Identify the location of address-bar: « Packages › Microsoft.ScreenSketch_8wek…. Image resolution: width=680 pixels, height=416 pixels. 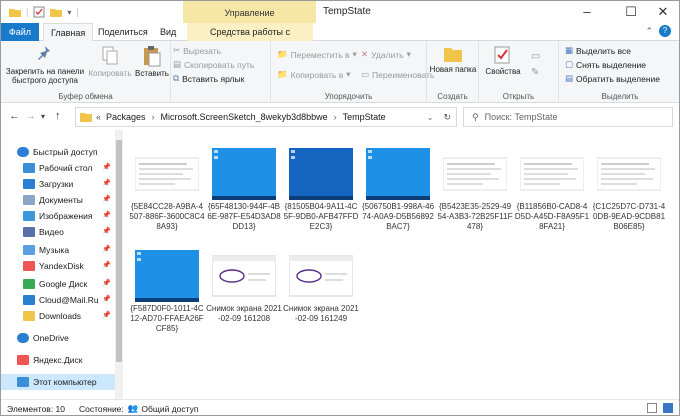
(266, 117).